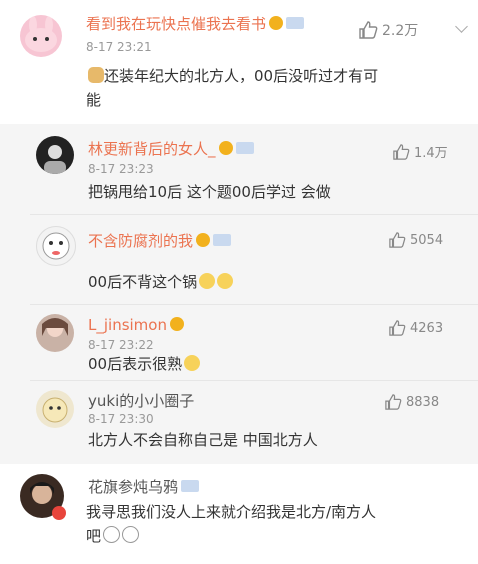 The image size is (478, 564). I want to click on reply-time: 8-17 23:23, so click(121, 169).